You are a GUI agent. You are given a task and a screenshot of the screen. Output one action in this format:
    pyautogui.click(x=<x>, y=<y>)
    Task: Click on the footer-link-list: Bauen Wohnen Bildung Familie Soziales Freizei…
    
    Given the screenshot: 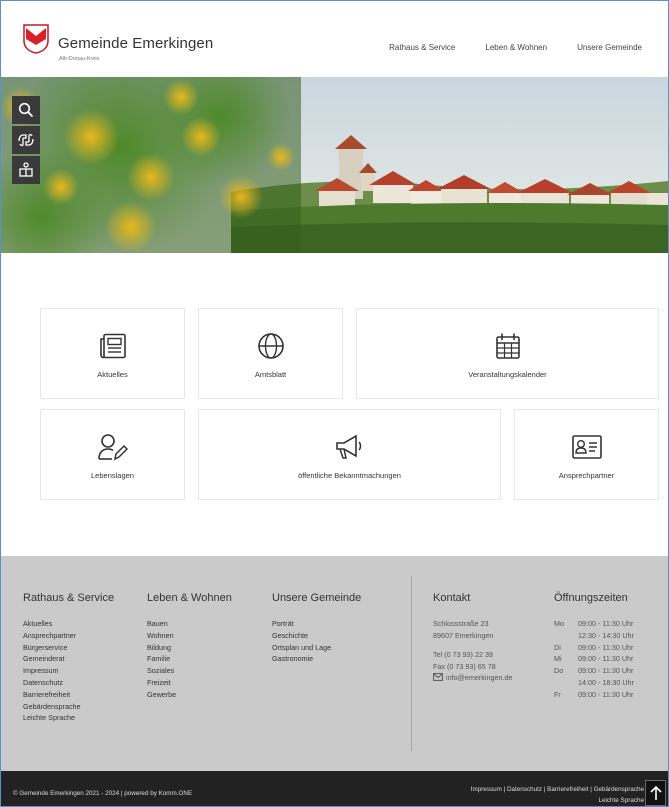 What is the action you would take?
    pyautogui.click(x=189, y=659)
    